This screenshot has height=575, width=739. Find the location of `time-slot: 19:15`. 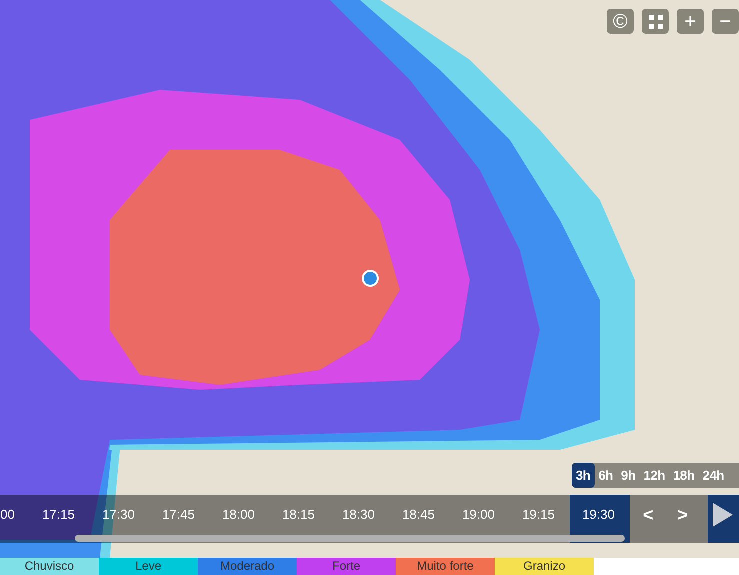

time-slot: 19:15 is located at coordinates (540, 519).